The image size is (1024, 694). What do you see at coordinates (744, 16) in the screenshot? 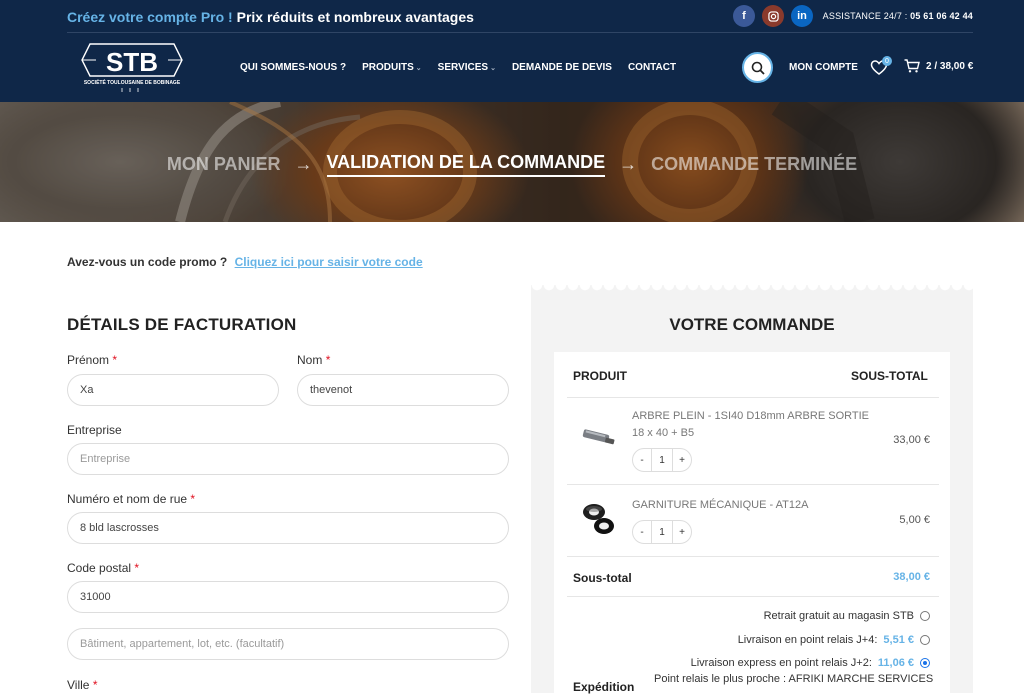
I see `facebook-icon: f` at bounding box center [744, 16].